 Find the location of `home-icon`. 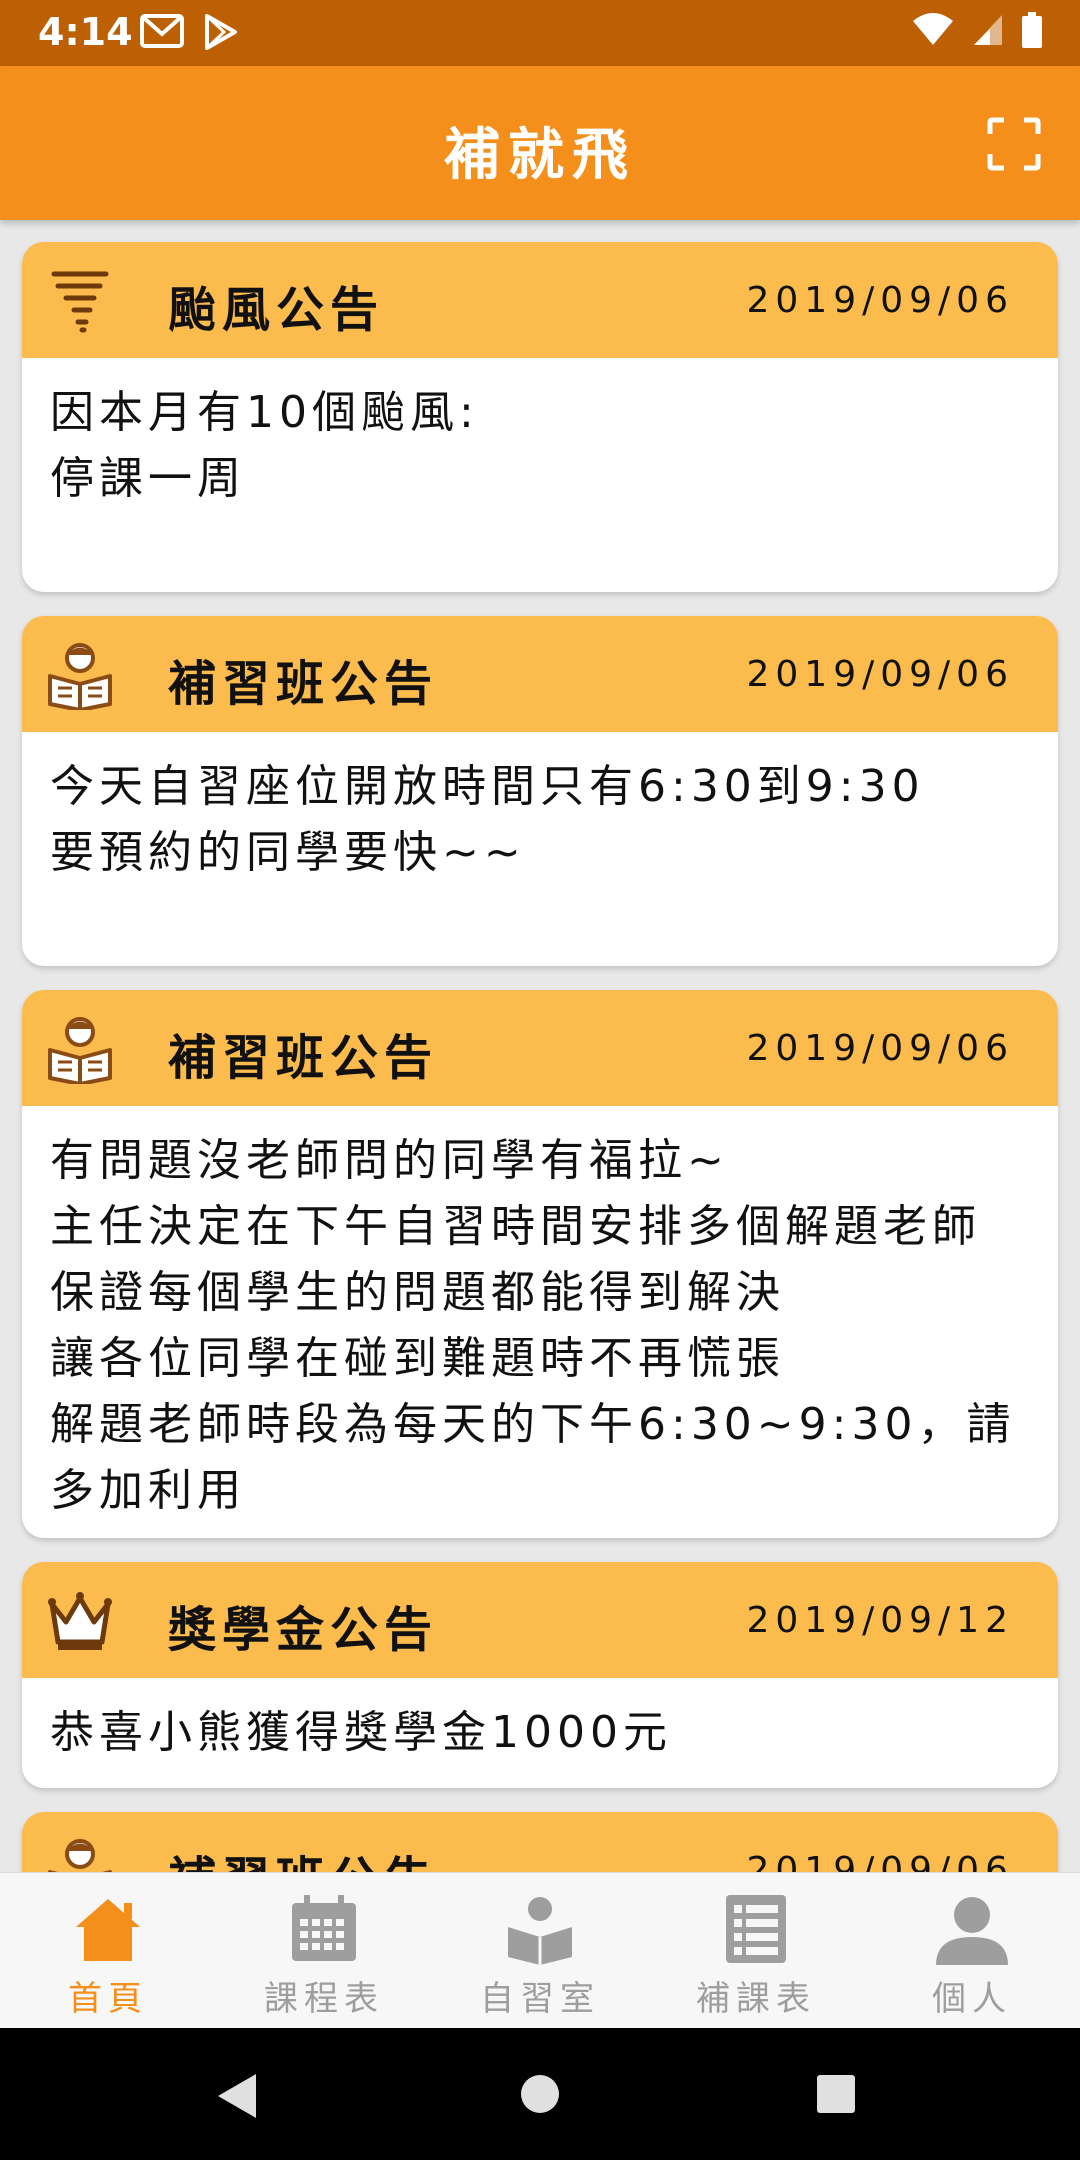

home-icon is located at coordinates (108, 1930).